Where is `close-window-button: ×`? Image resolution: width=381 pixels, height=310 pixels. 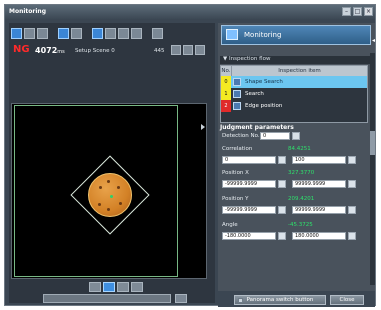 close-window-button: × is located at coordinates (368, 11).